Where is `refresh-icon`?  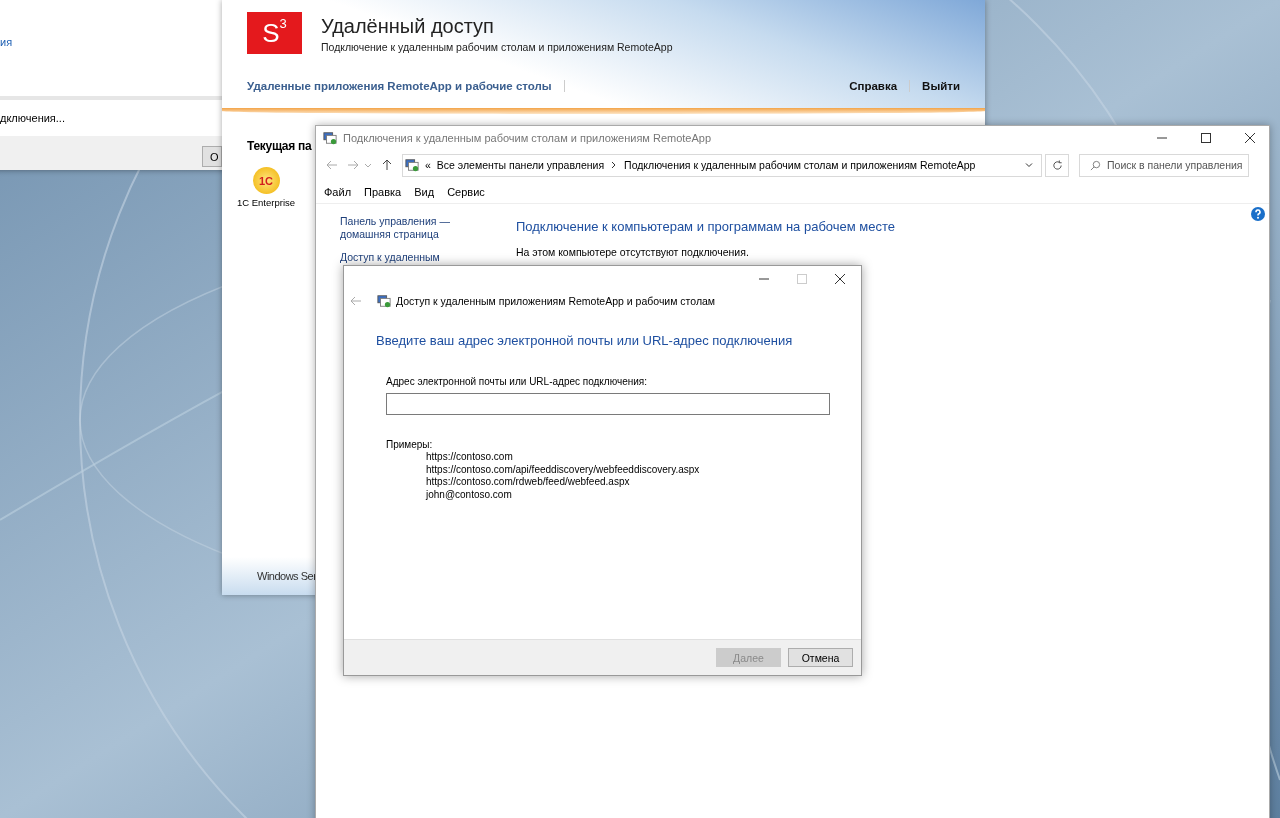 refresh-icon is located at coordinates (1057, 165).